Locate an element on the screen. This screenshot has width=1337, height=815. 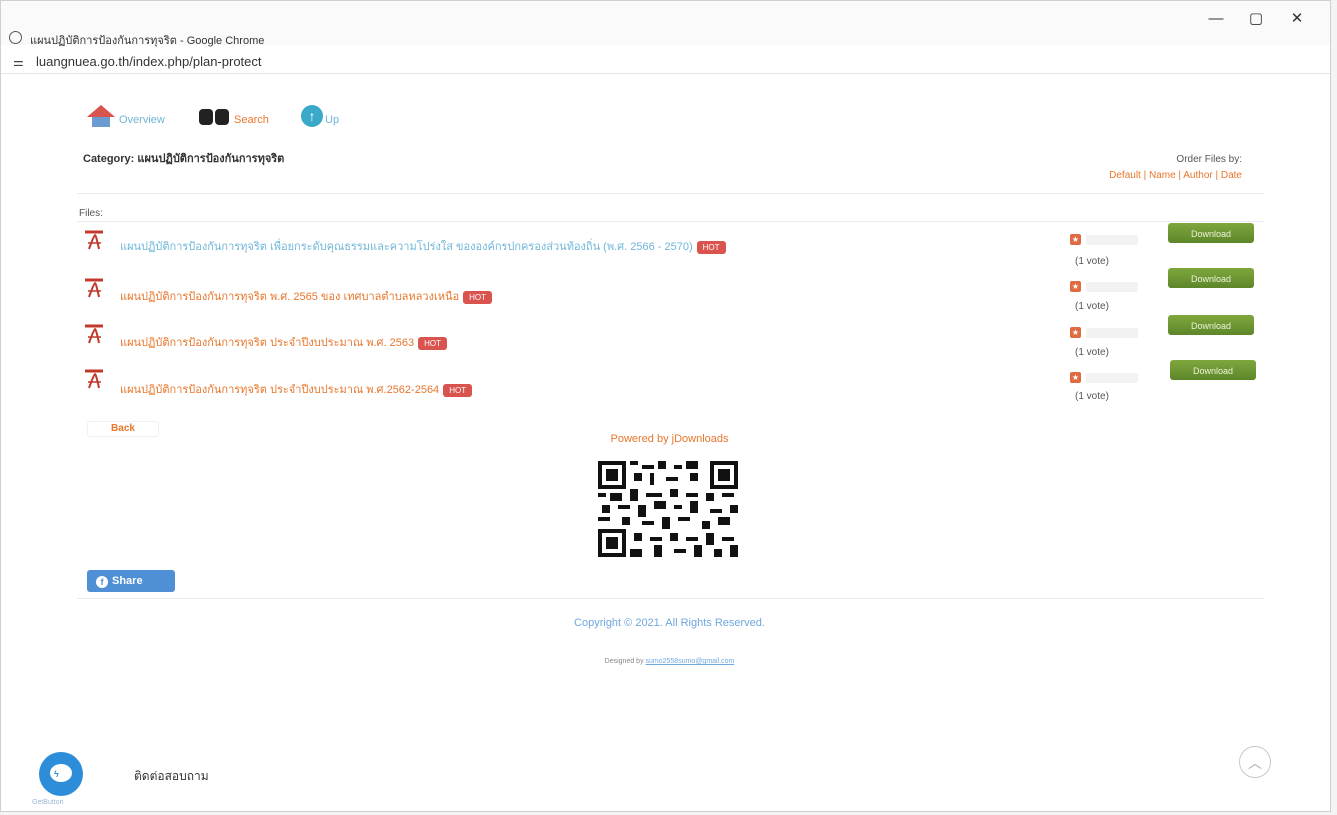
files-label: Files: is located at coordinates (91, 213).